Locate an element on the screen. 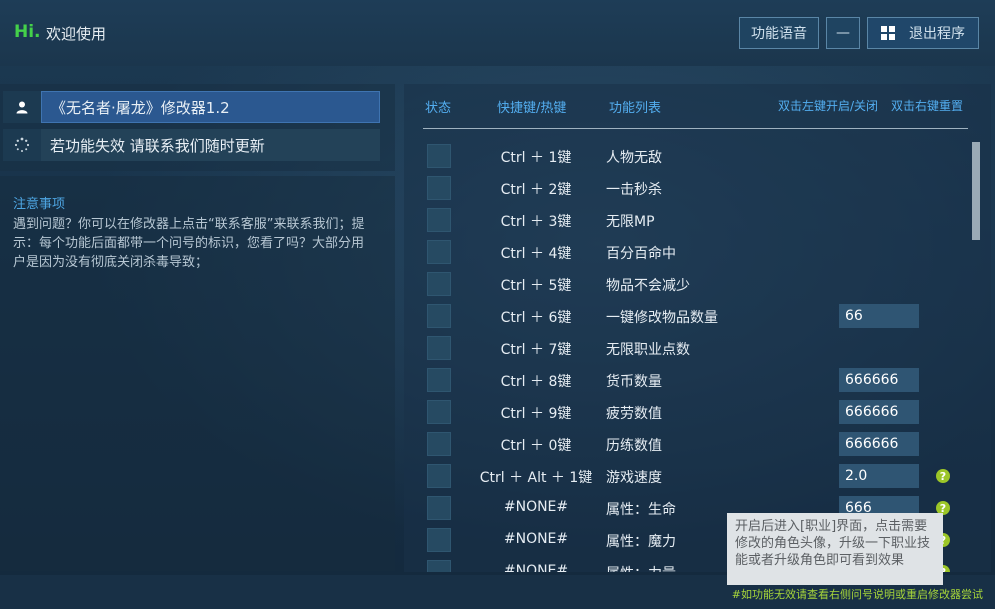 The width and height of the screenshot is (995, 609). table-row: Ctrl ＋ 0键 历练数值 666666 is located at coordinates (697, 444).